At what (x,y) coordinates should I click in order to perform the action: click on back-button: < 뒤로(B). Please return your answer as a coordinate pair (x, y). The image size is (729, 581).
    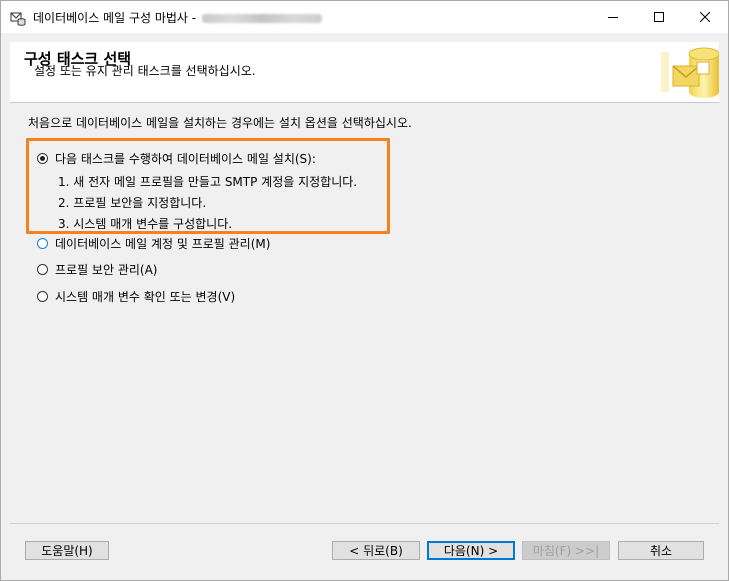
    Looking at the image, I should click on (376, 550).